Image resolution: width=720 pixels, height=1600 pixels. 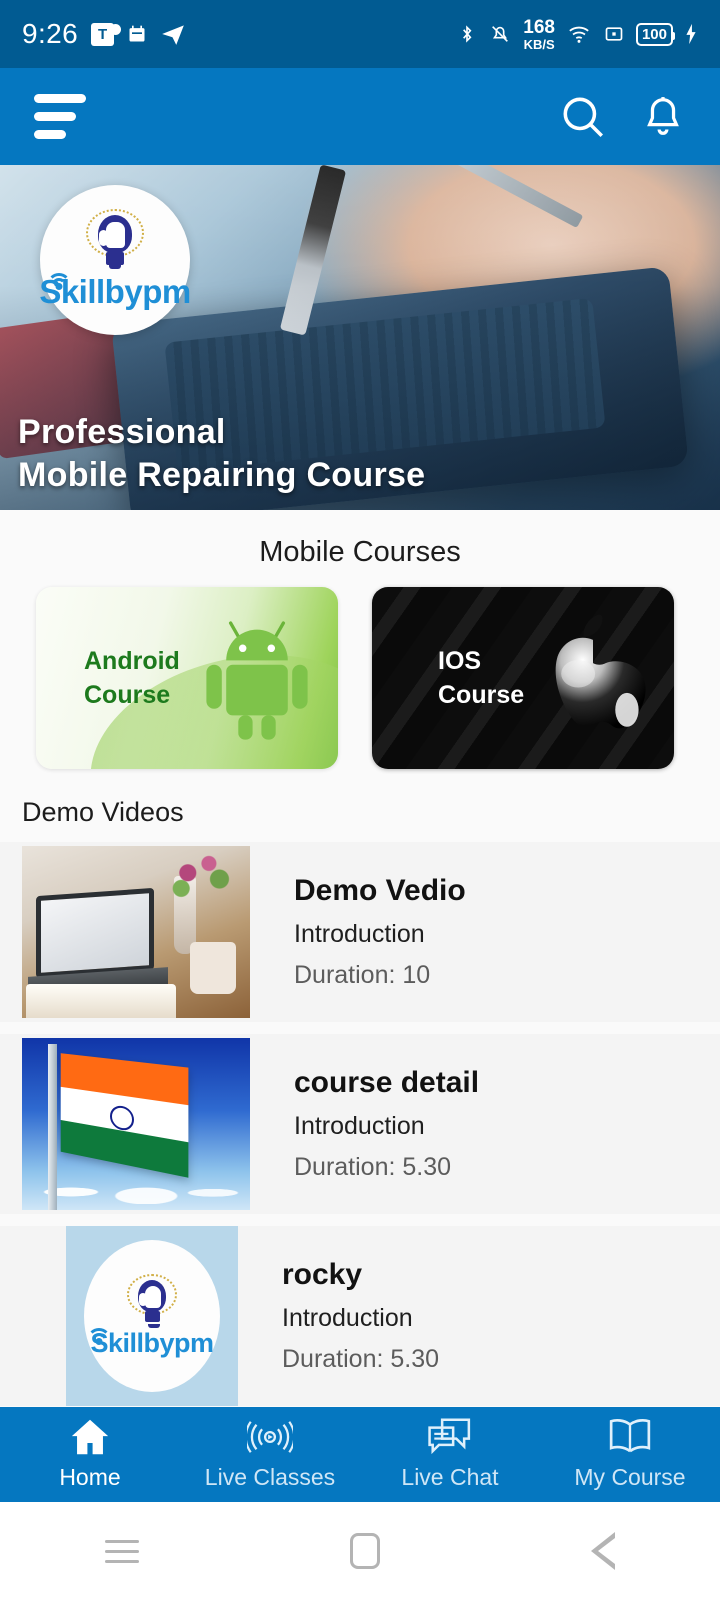 I want to click on chat-bubbles-icon, so click(x=449, y=1436).